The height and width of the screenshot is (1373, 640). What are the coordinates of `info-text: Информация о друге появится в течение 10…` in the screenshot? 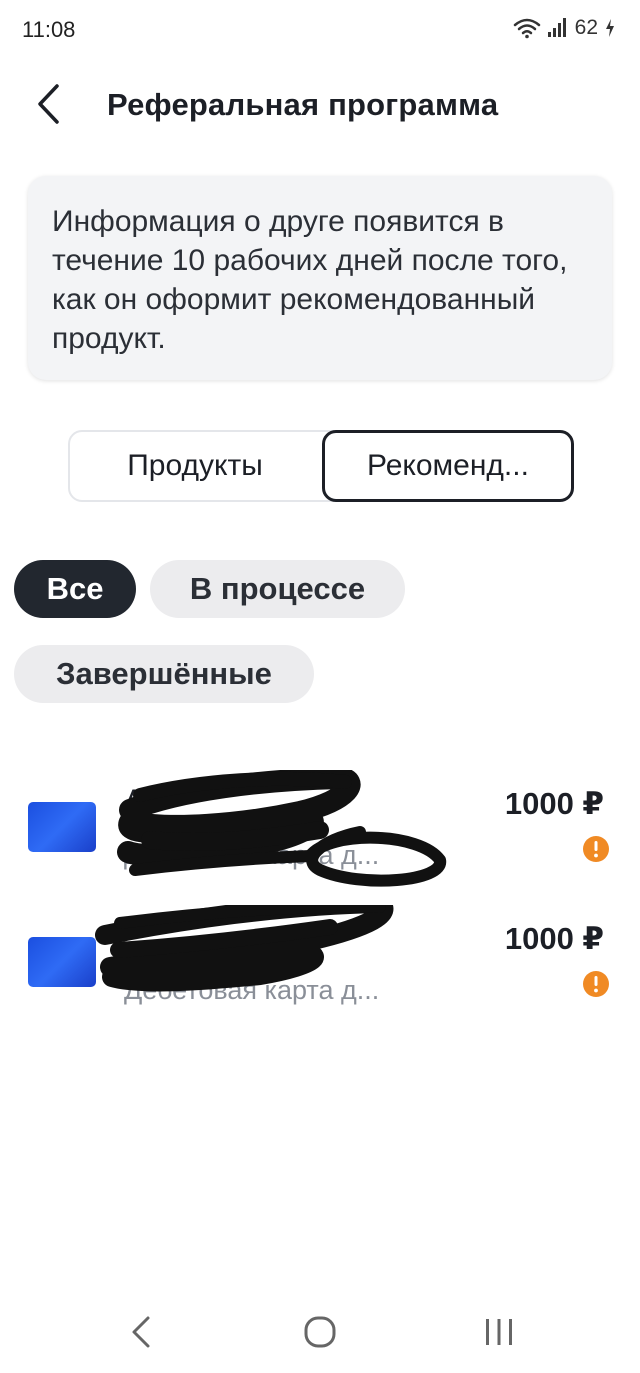 It's located at (310, 280).